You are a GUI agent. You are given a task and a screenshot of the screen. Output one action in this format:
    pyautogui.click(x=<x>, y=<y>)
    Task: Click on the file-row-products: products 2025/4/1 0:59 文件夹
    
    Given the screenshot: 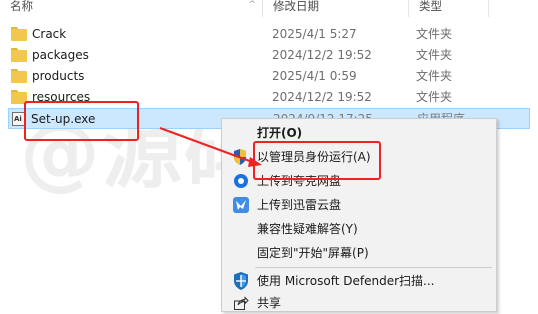 What is the action you would take?
    pyautogui.click(x=269, y=76)
    